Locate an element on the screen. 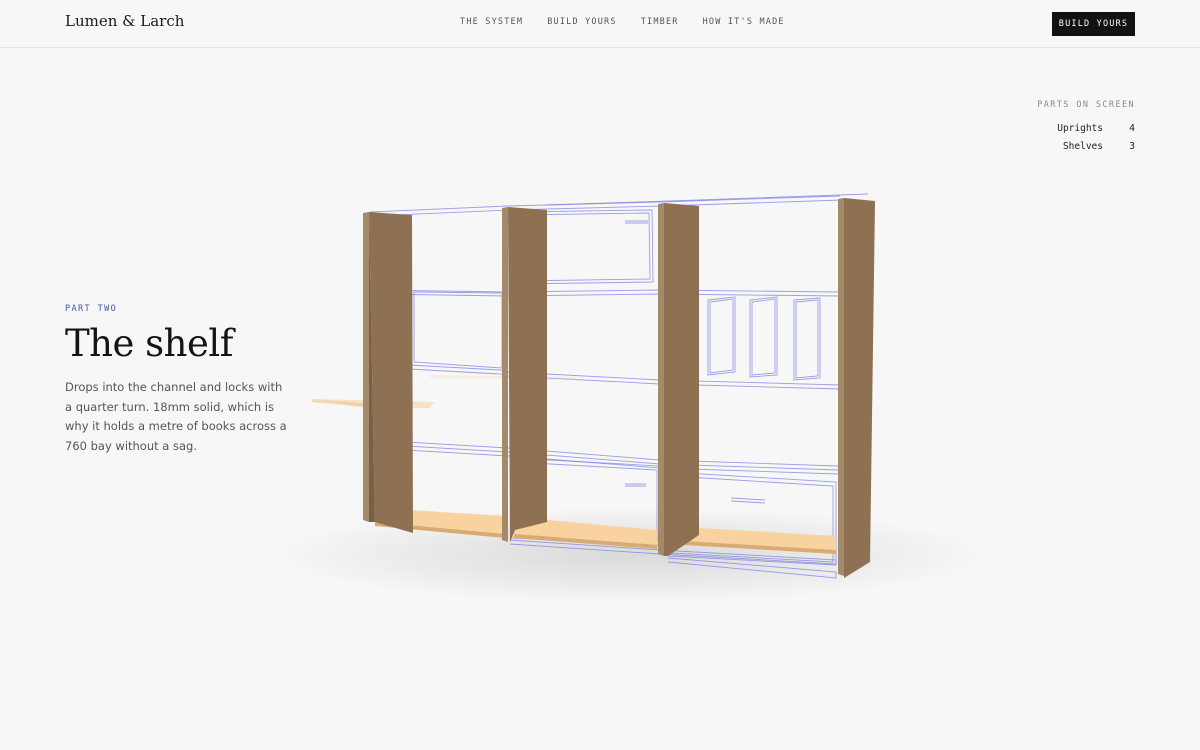  parts-row-uprights: Uprights 4 is located at coordinates (1086, 128).